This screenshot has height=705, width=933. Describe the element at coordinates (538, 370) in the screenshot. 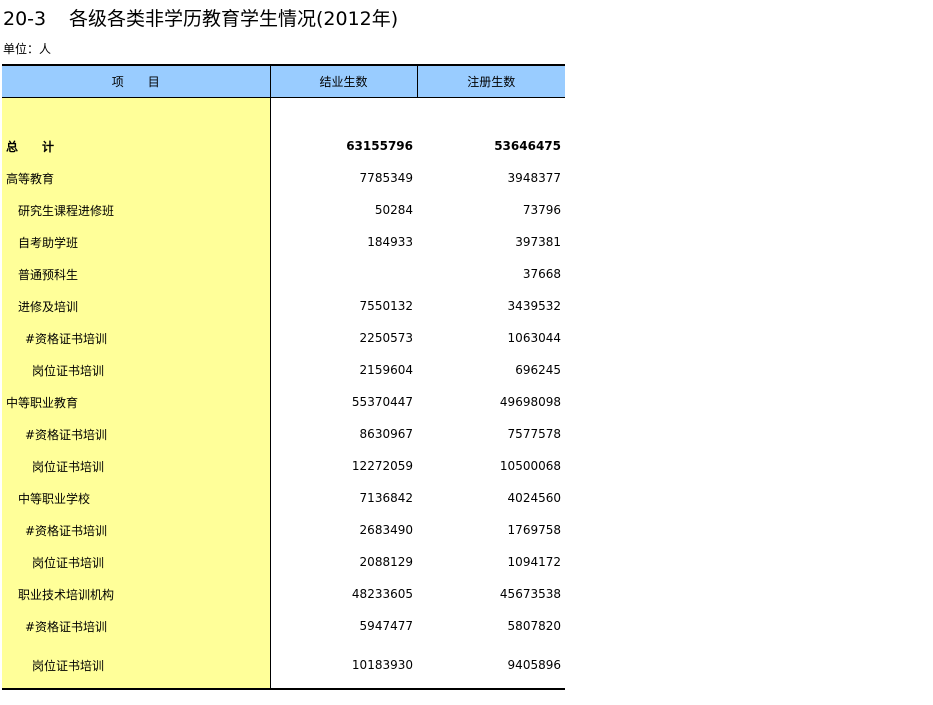

I see `registered-value: 696245` at that location.